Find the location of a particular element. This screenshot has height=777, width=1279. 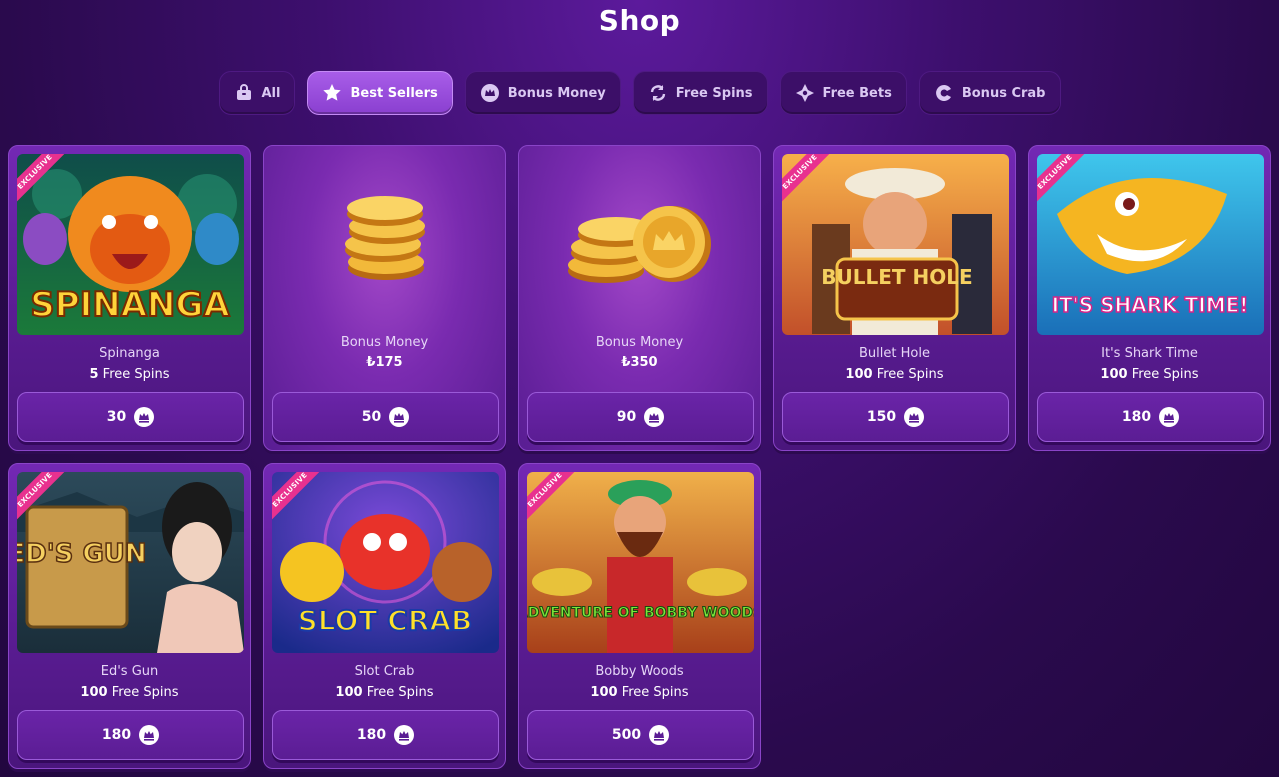

game-logo-text: ED'S GUN is located at coordinates (82, 554).